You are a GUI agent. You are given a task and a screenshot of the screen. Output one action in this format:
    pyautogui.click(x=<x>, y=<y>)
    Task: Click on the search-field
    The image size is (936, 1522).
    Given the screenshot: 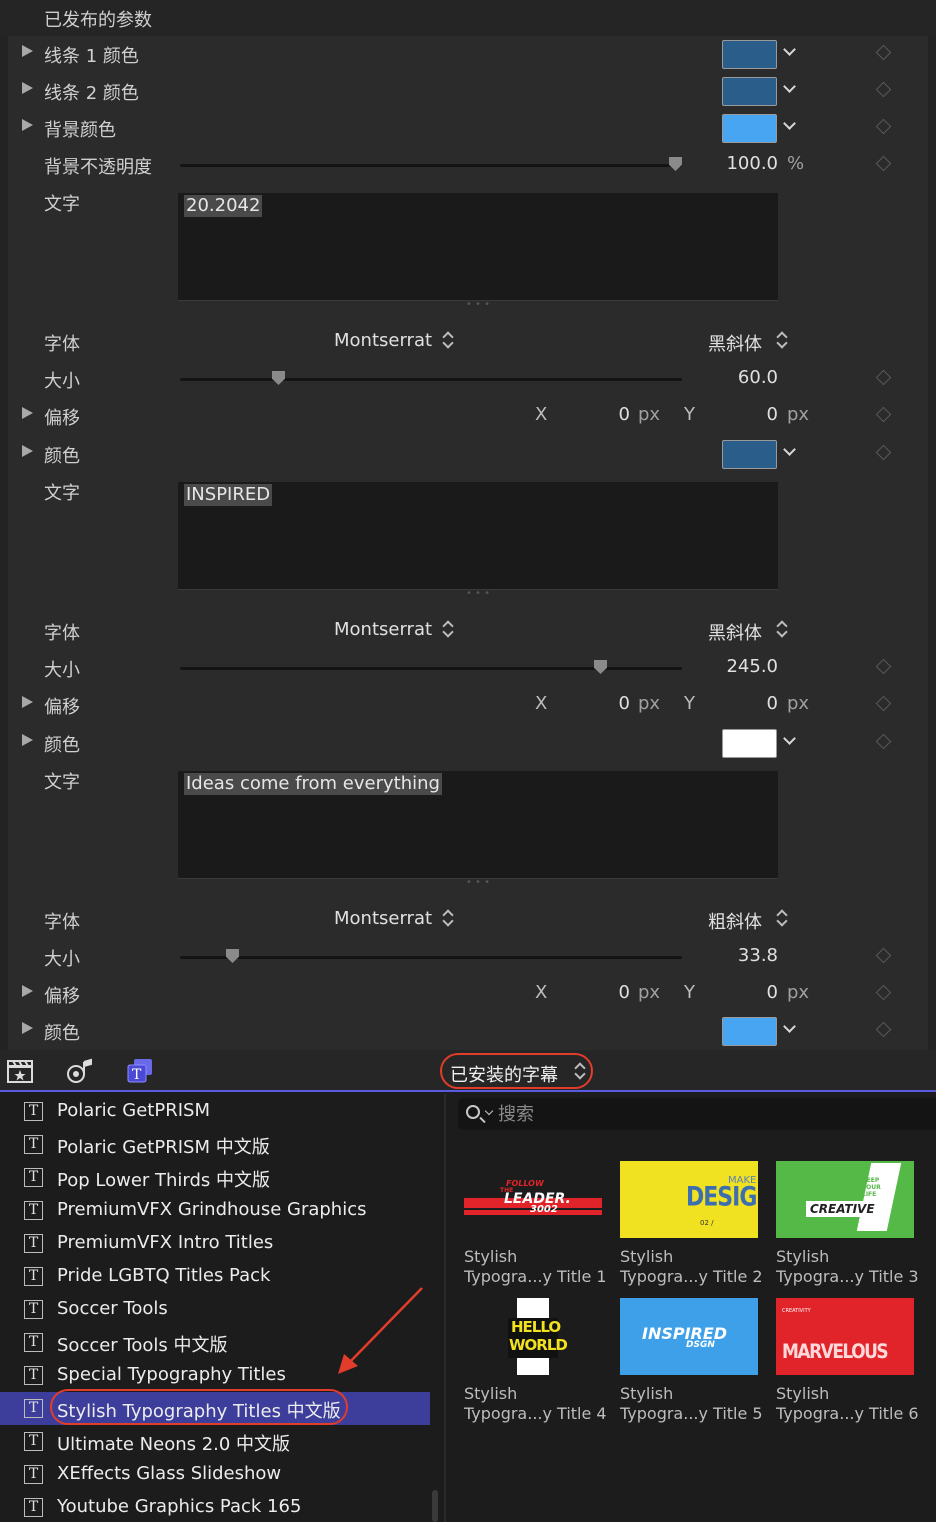 What is the action you would take?
    pyautogui.click(x=697, y=1114)
    